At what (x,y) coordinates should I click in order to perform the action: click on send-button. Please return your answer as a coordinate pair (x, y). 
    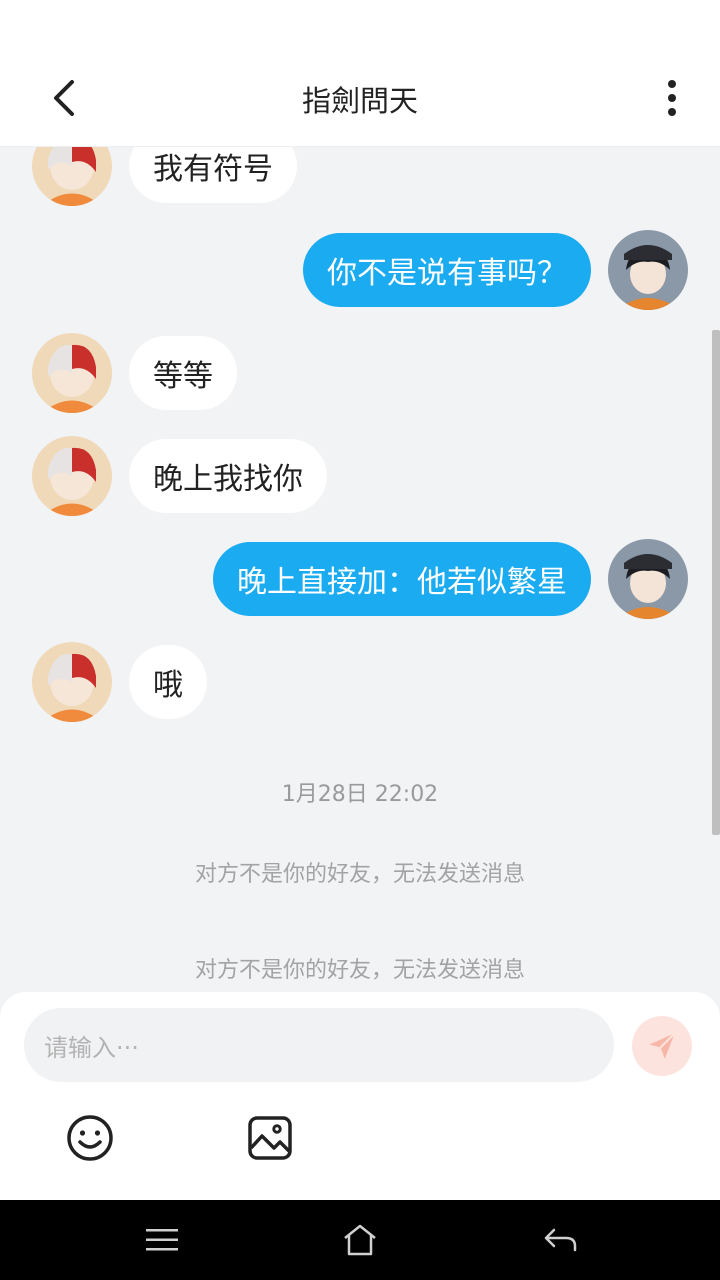
    Looking at the image, I should click on (662, 1046).